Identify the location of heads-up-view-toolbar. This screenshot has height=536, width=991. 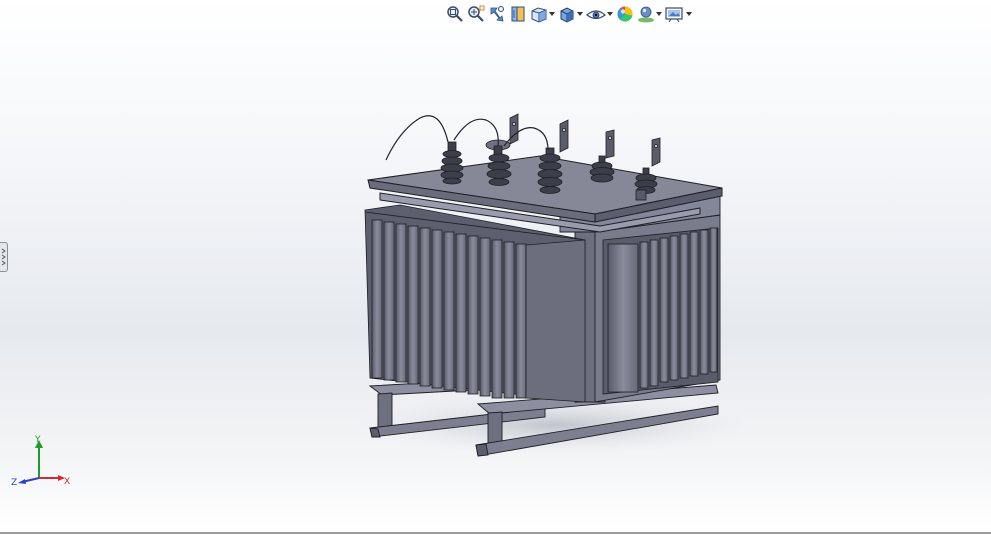
(569, 14).